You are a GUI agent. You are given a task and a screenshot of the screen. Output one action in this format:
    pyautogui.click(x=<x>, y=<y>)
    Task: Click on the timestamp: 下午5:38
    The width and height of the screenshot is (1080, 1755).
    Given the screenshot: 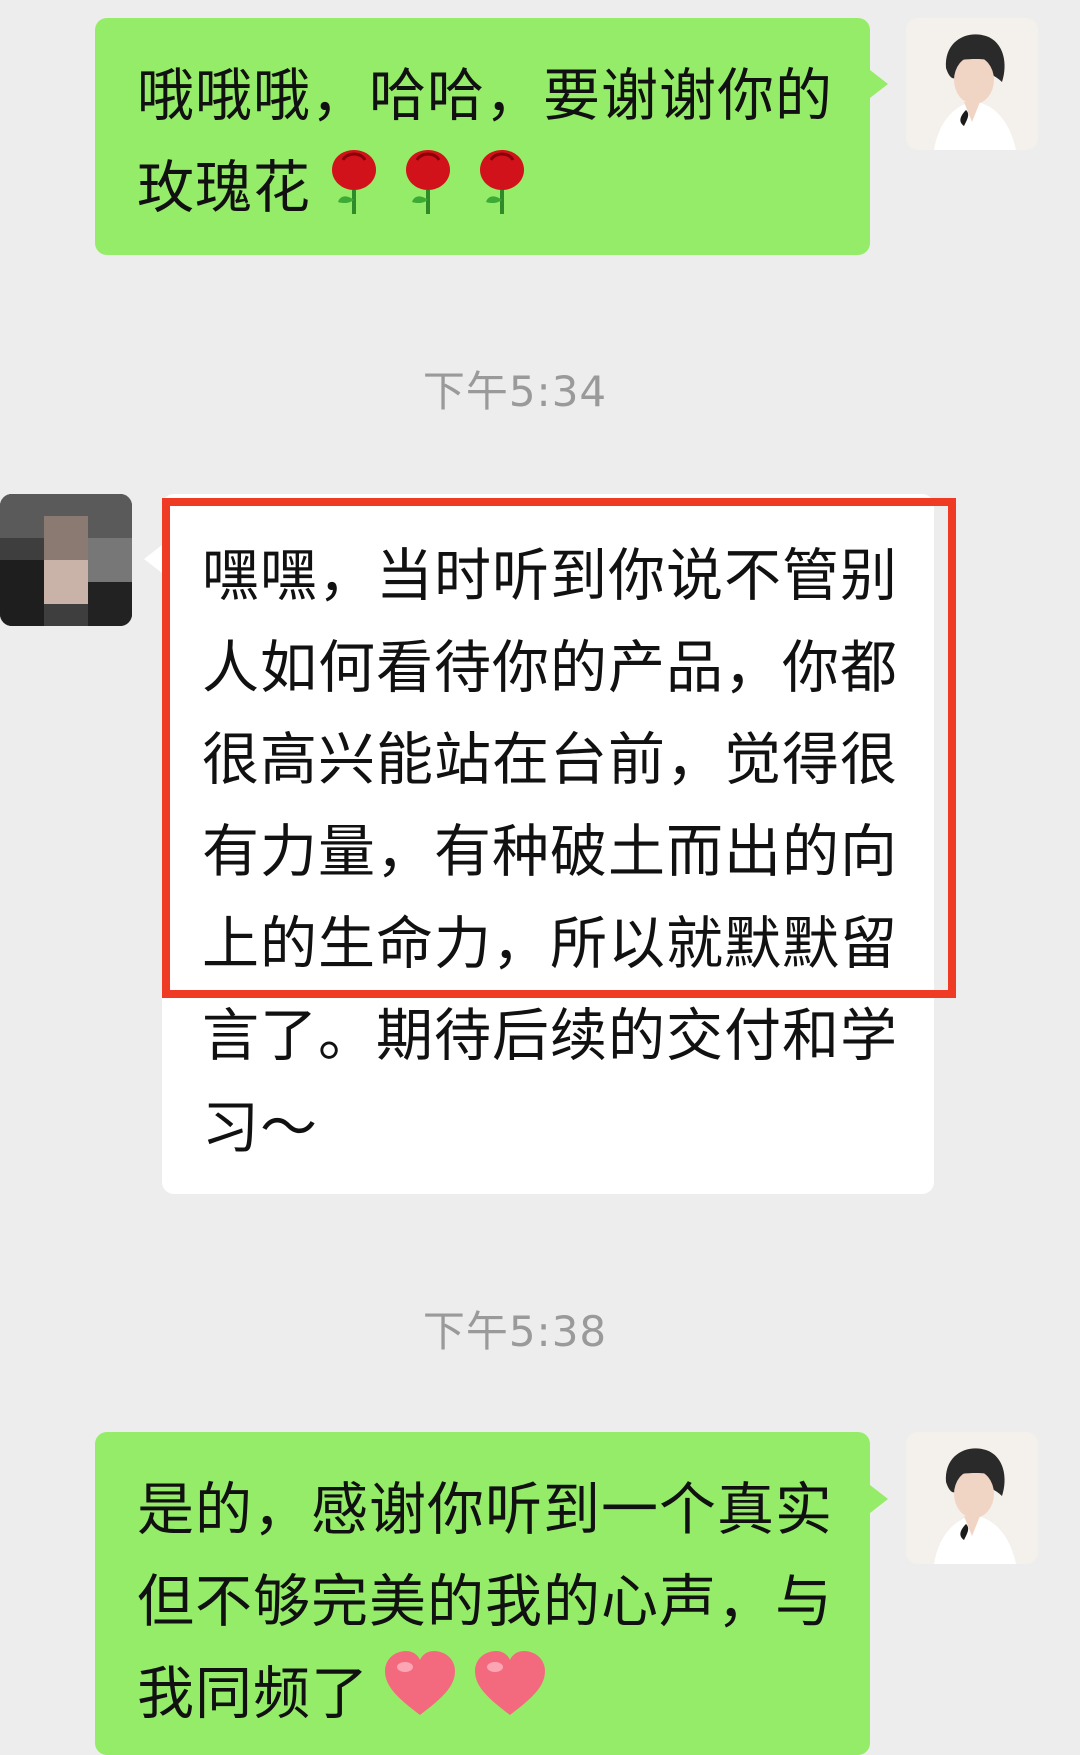 What is the action you would take?
    pyautogui.click(x=515, y=1331)
    